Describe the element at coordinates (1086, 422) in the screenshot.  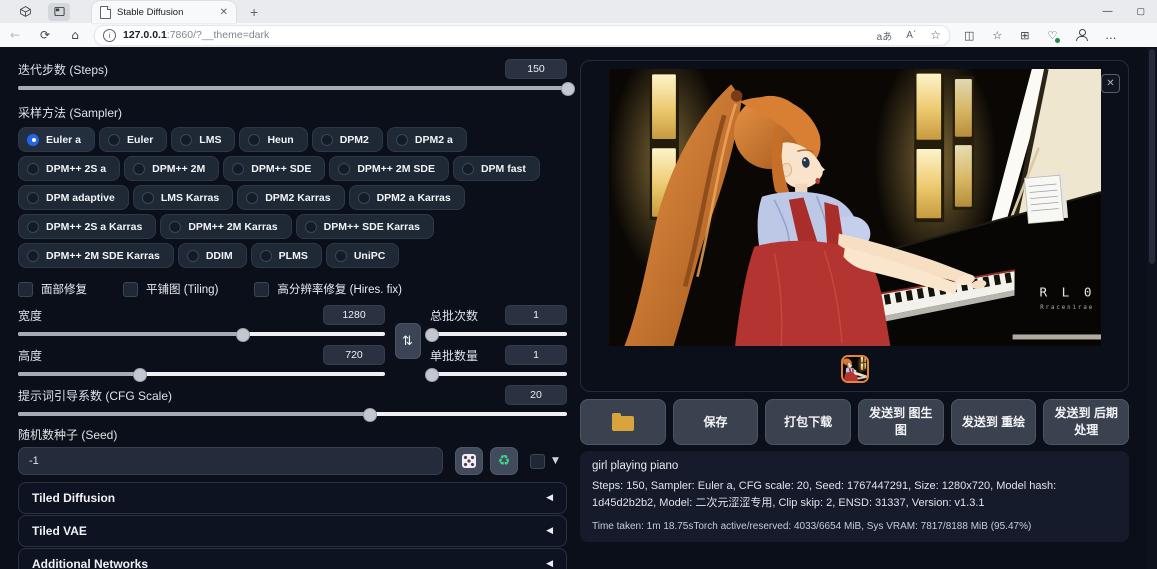
I see `send-to-extras-button: 发送到 后期处理` at that location.